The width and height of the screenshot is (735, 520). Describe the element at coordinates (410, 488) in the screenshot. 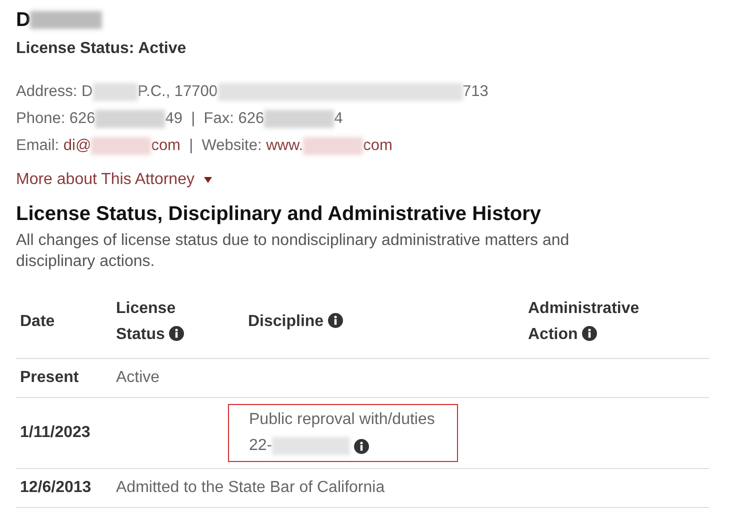

I see `history-note: Admitted to the State Bar of California` at that location.